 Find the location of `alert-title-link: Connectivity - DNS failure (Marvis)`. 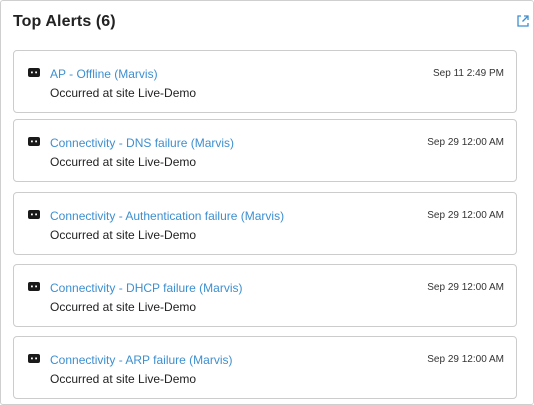

alert-title-link: Connectivity - DNS failure (Marvis) is located at coordinates (142, 143).